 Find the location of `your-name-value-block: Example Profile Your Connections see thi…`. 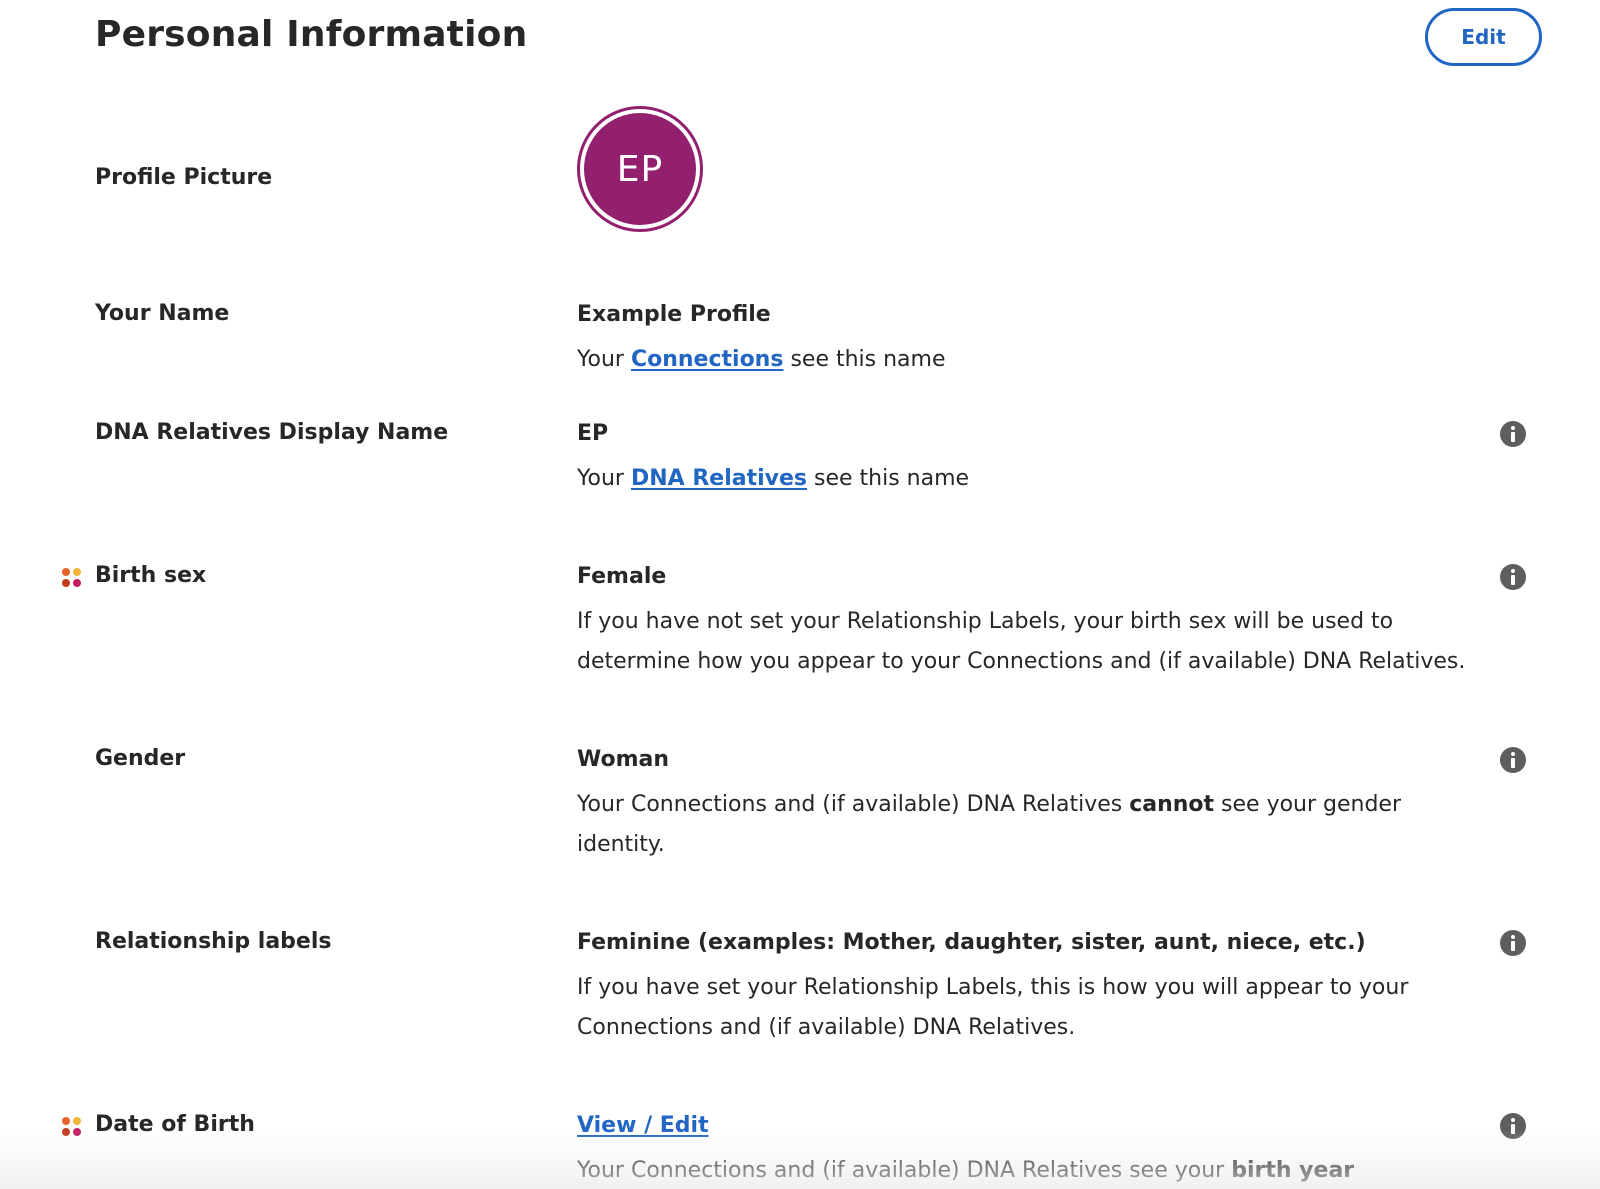

your-name-value-block: Example Profile Your Connections see thi… is located at coordinates (1042, 340).